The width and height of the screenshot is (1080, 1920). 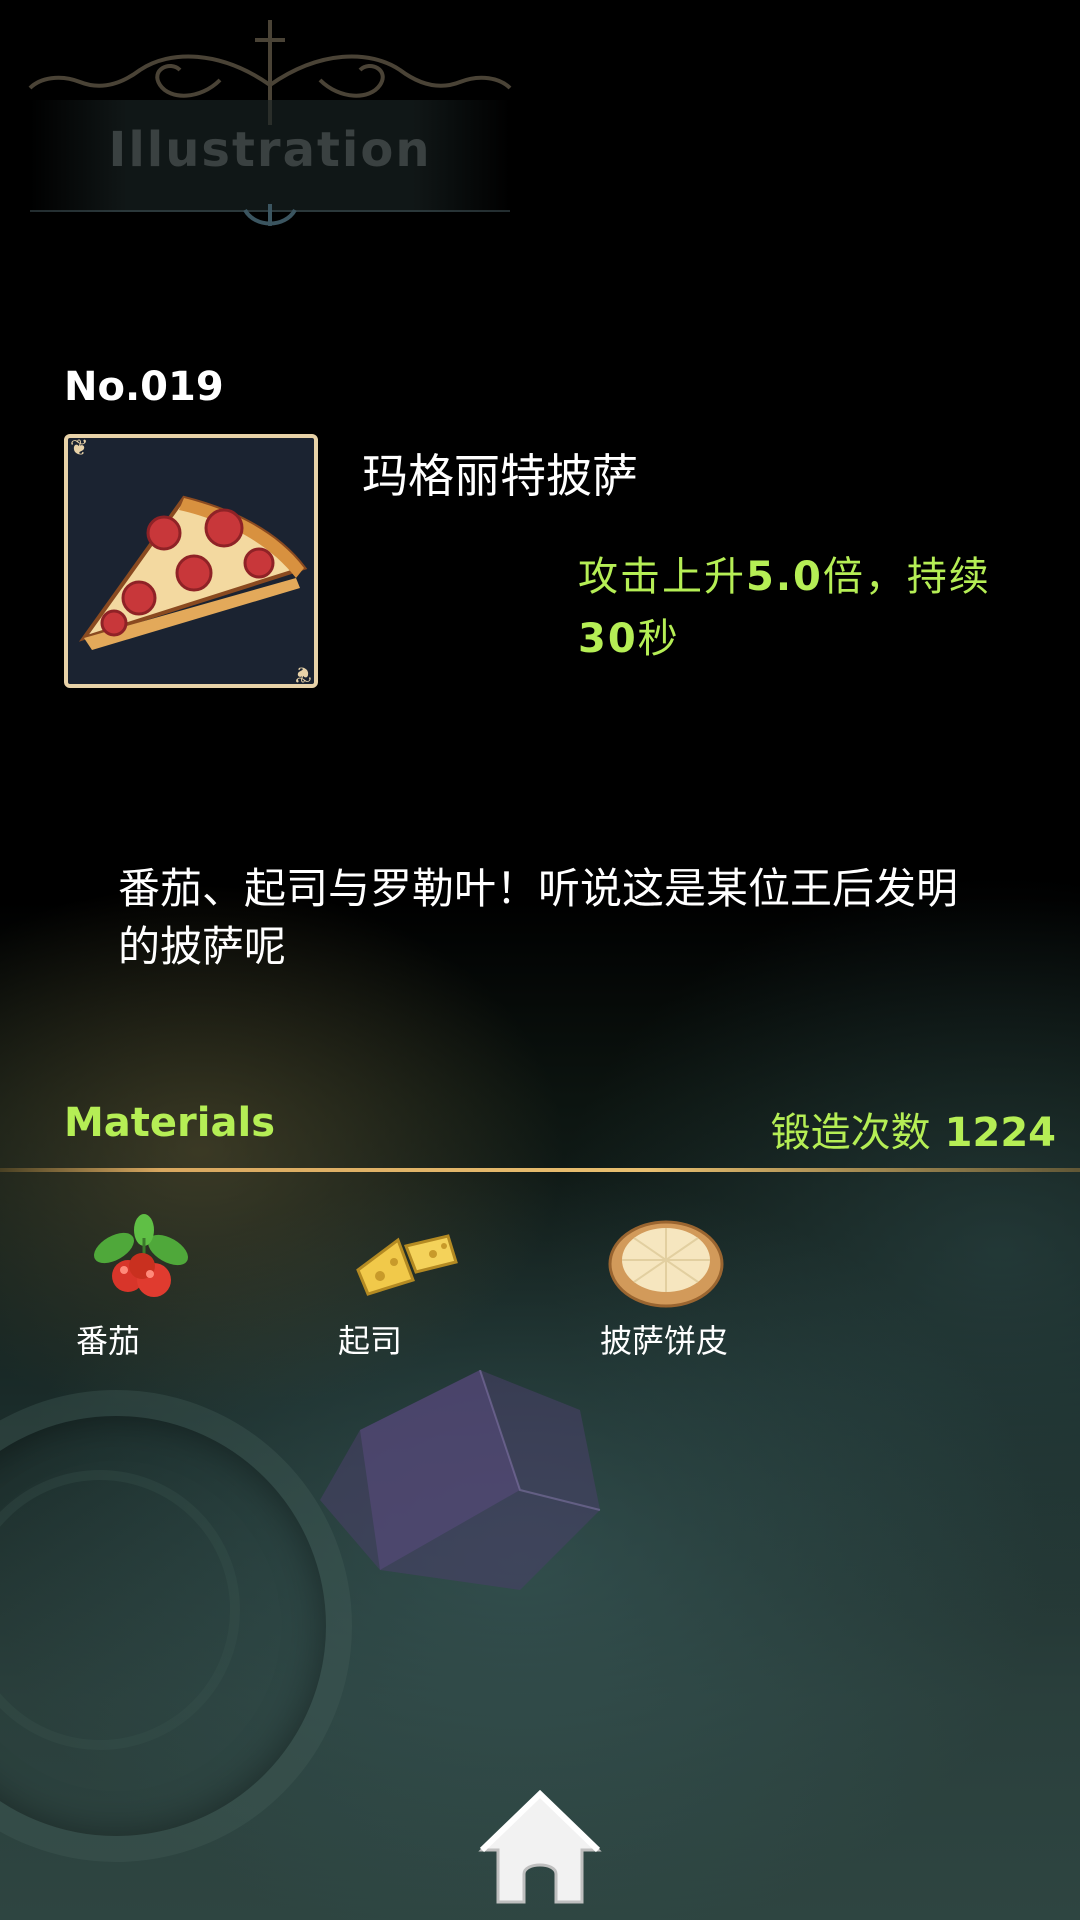 What do you see at coordinates (540, 1170) in the screenshot?
I see `materials-divider` at bounding box center [540, 1170].